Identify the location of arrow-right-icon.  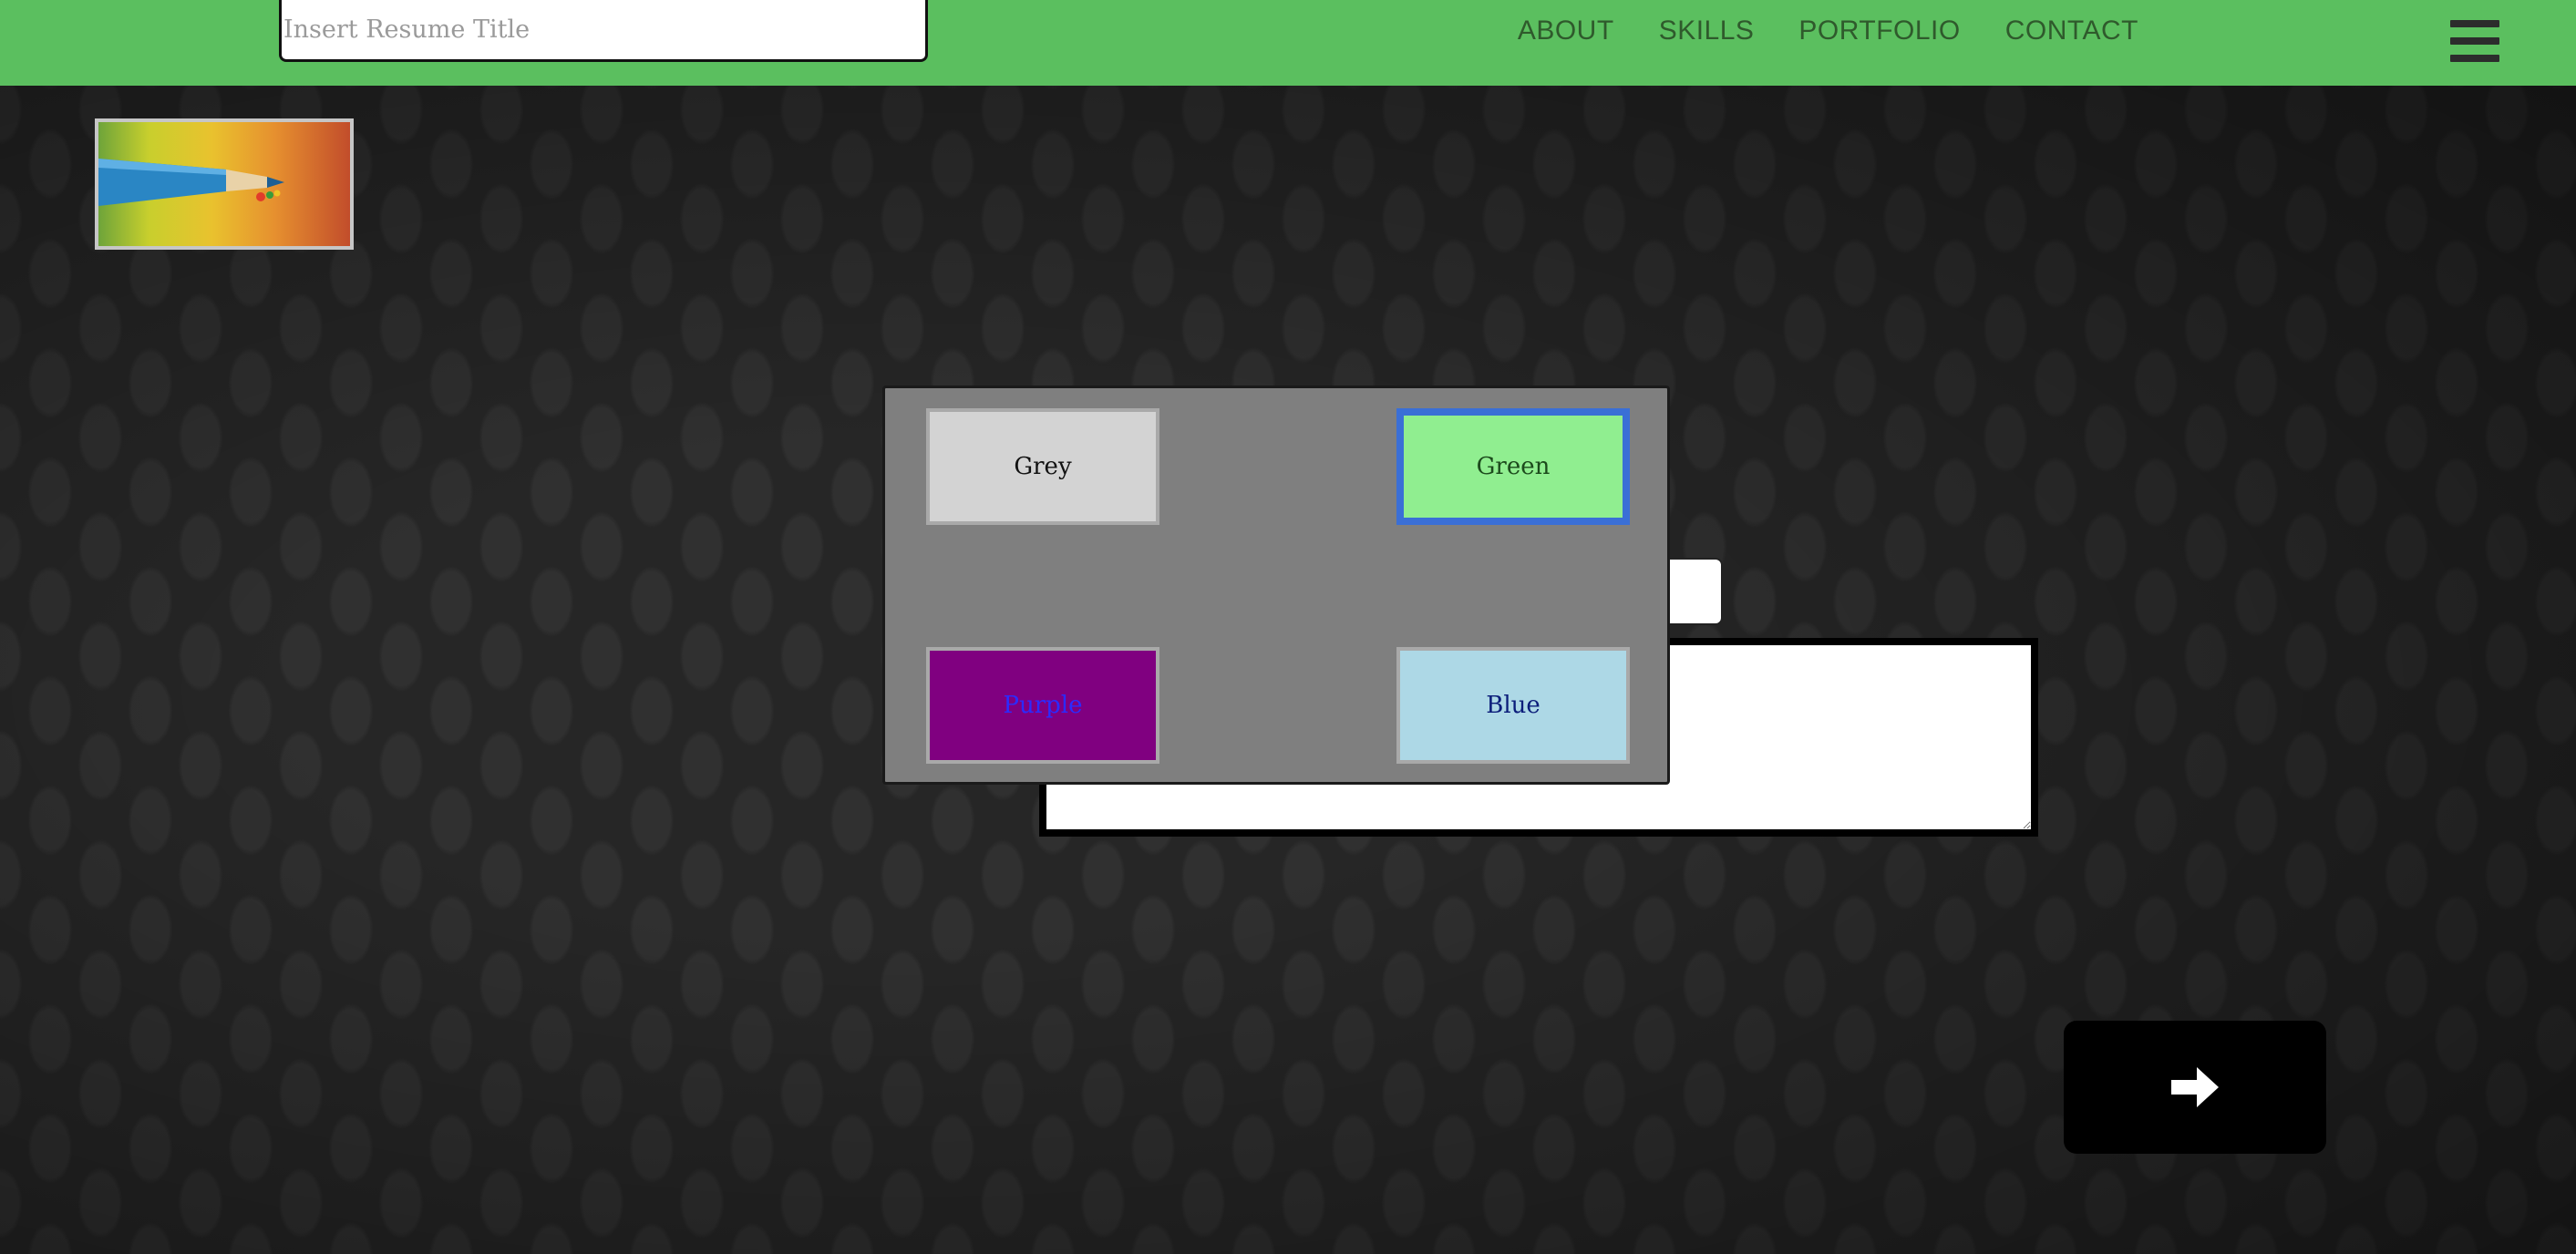
(2195, 1087).